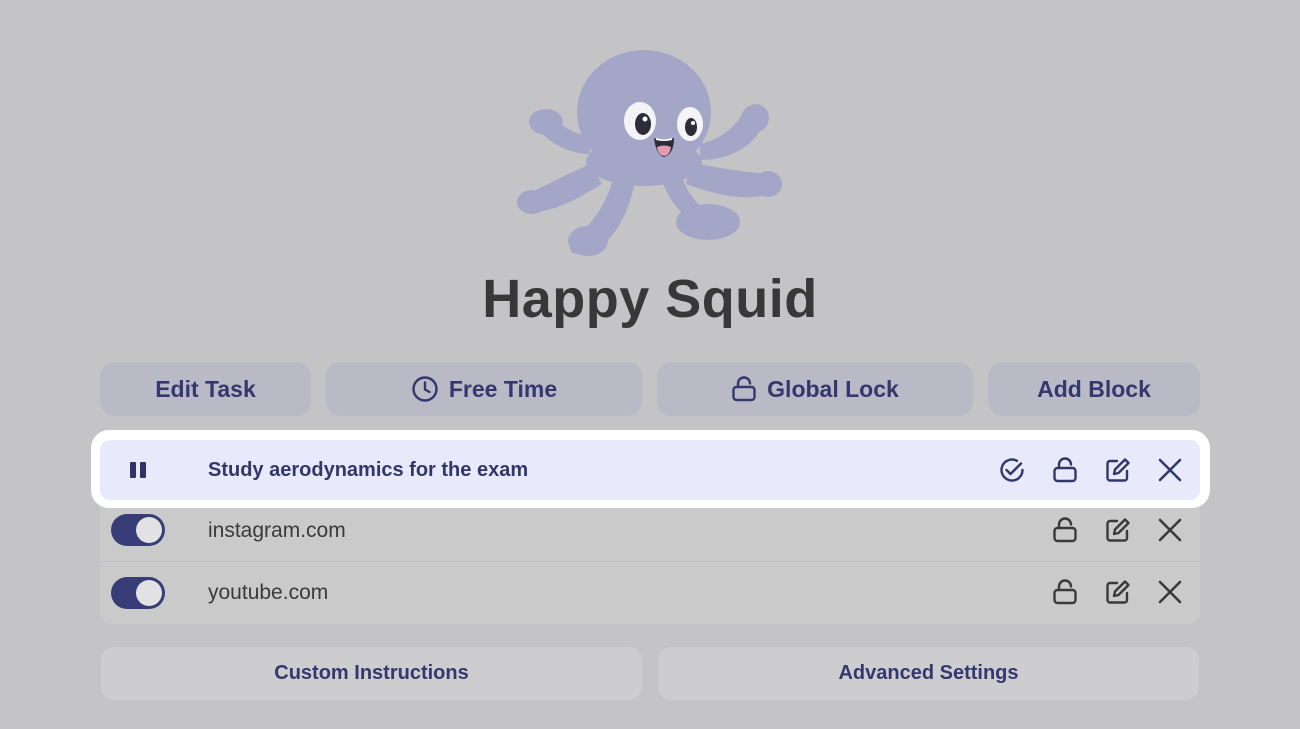 Image resolution: width=1300 pixels, height=729 pixels. Describe the element at coordinates (650, 299) in the screenshot. I see `app-title: Happy Squid` at that location.